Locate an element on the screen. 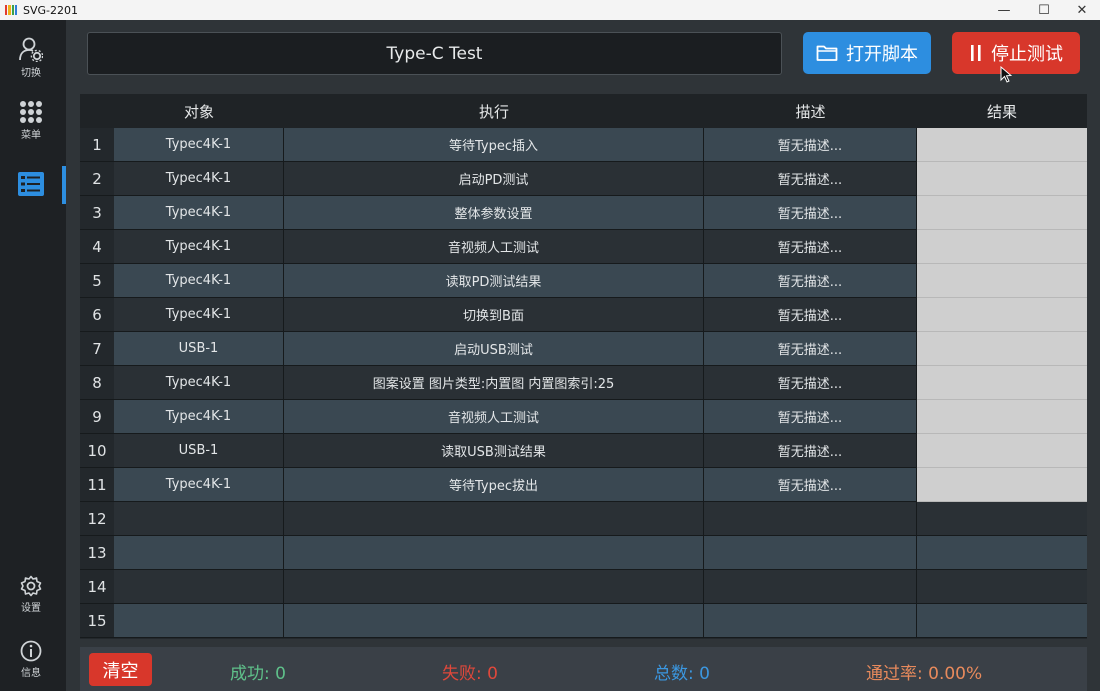 This screenshot has height=691, width=1100. table-row-empty: 13 is located at coordinates (583, 553).